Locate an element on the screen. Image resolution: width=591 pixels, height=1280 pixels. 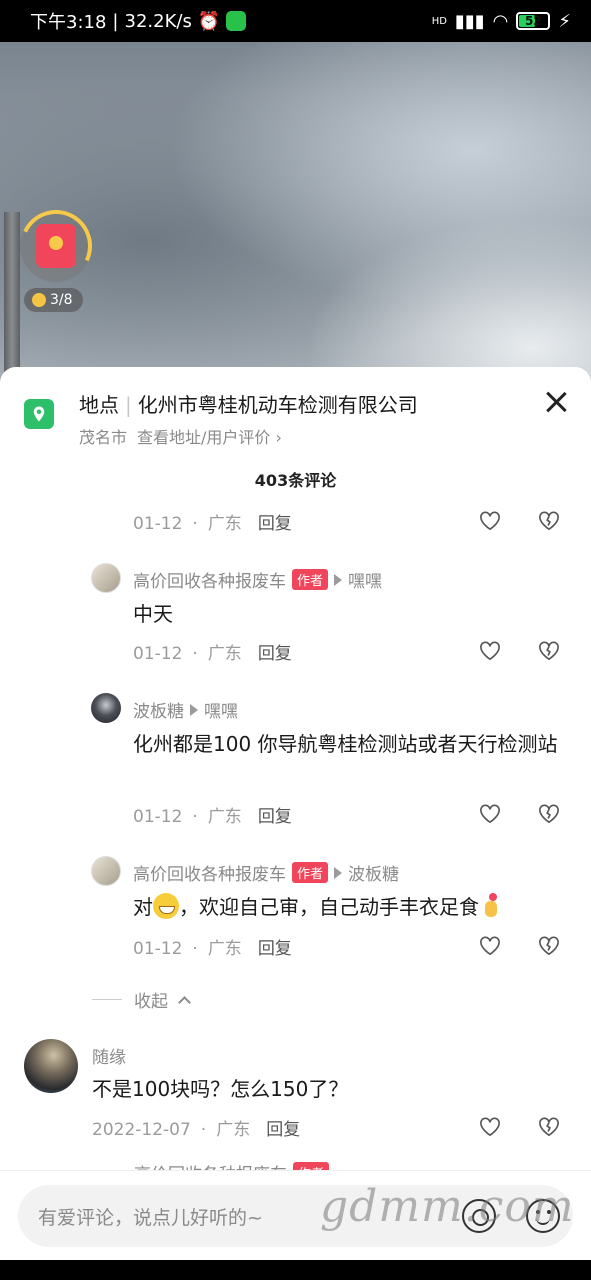
comment-text: 中天 is located at coordinates (153, 614).